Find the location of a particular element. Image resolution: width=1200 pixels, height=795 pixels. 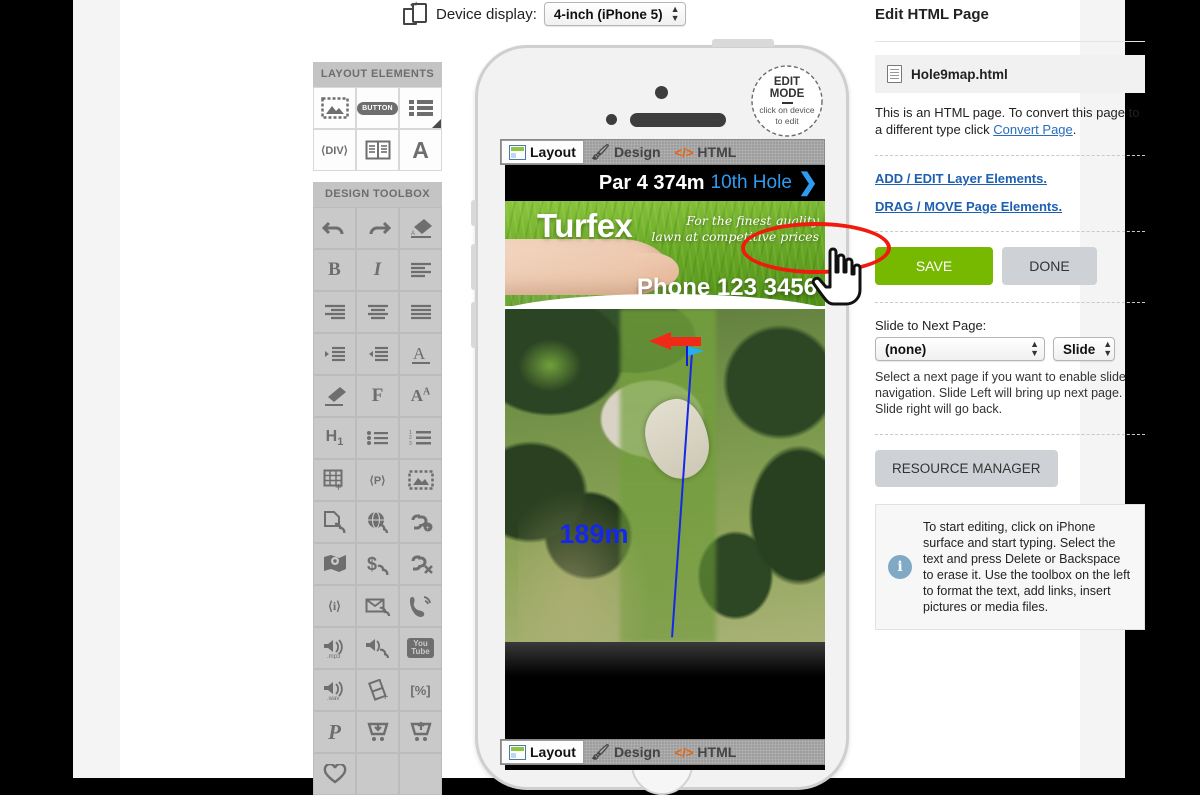

insert-image-button is located at coordinates (420, 480).